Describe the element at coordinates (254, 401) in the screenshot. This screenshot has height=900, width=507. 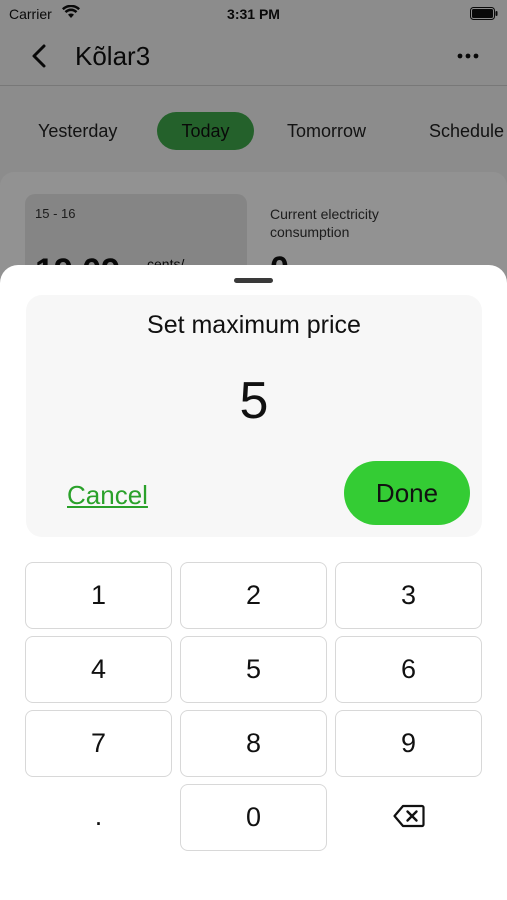
I see `max-price-value: 5` at that location.